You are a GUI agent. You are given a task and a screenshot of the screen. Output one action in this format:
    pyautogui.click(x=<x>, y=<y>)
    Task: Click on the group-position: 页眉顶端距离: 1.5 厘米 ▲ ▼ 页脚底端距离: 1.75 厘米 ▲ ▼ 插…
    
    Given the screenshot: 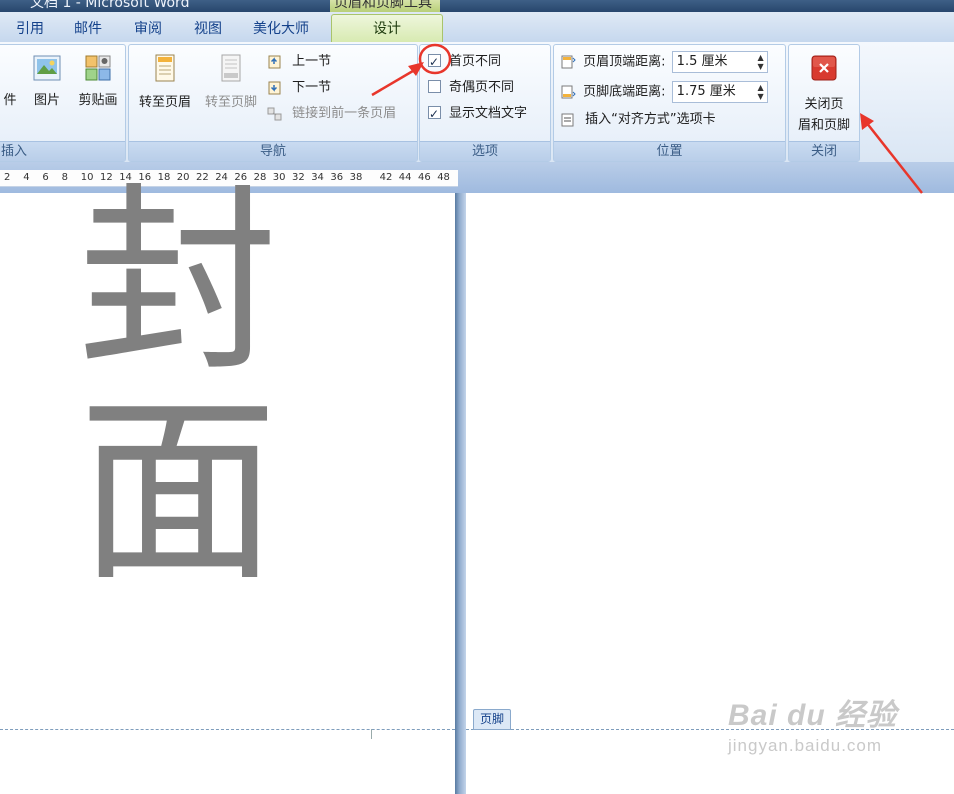 What is the action you would take?
    pyautogui.click(x=669, y=103)
    